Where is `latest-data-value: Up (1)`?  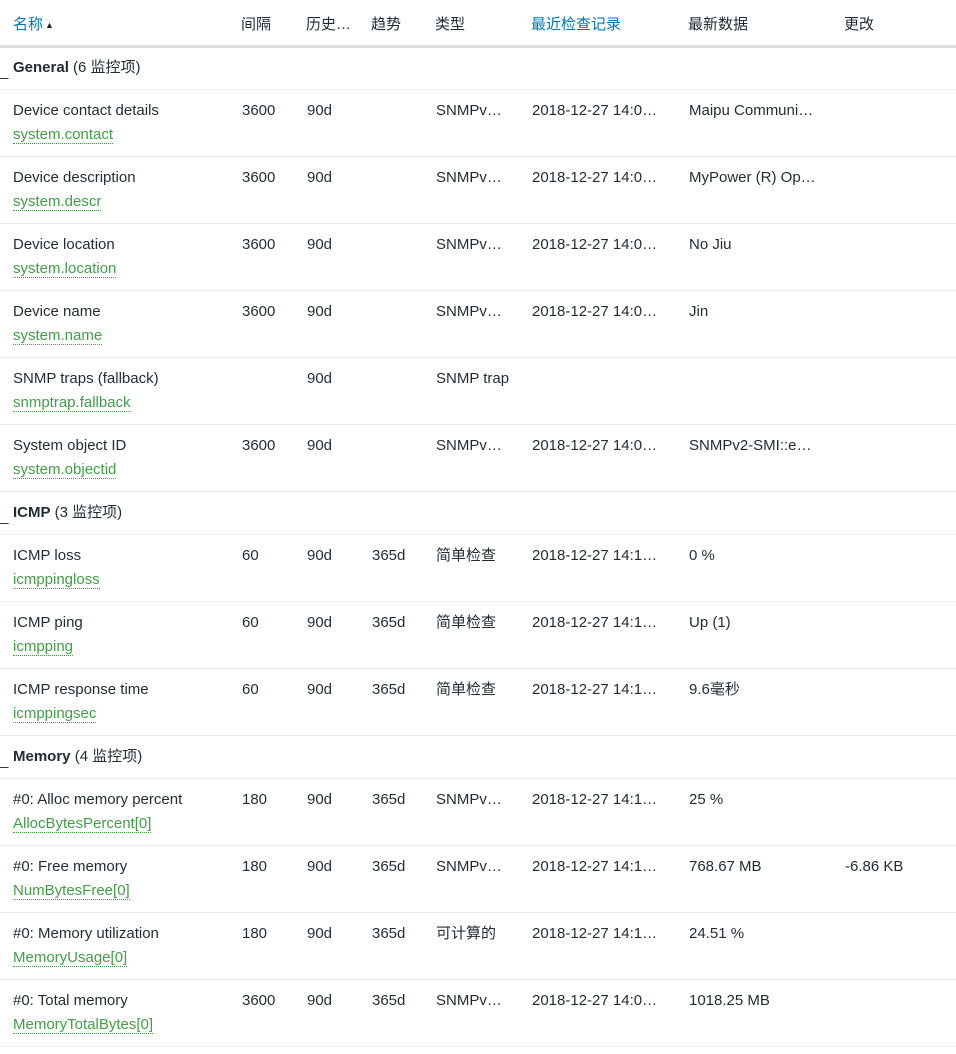
latest-data-value: Up (1) is located at coordinates (710, 622).